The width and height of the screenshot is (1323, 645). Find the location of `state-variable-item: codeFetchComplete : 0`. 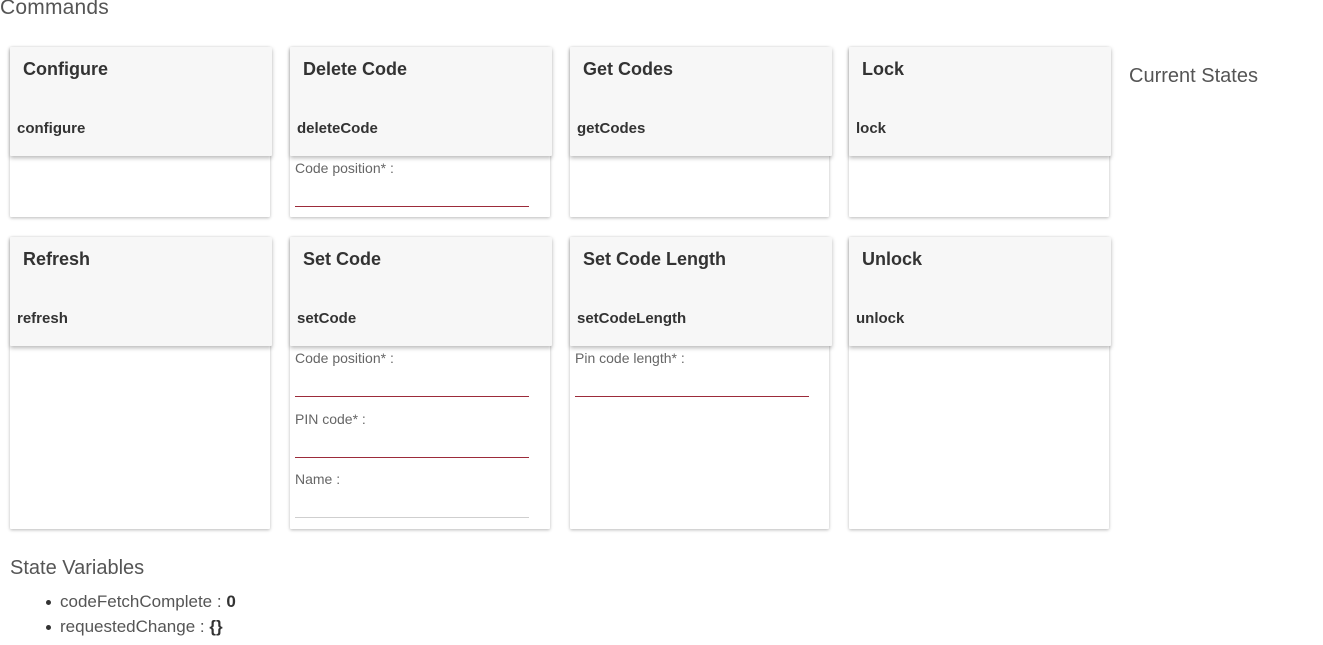

state-variable-item: codeFetchComplete : 0 is located at coordinates (141, 602).